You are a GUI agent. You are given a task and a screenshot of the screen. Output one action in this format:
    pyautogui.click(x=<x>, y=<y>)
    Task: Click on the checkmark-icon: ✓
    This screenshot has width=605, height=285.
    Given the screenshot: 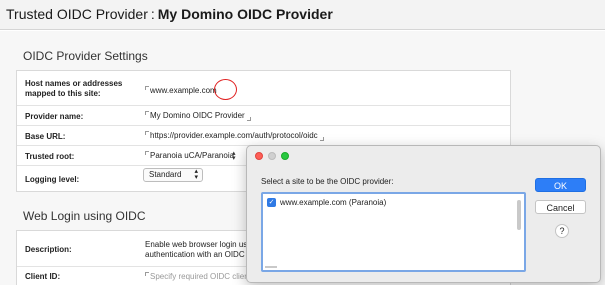 What is the action you would take?
    pyautogui.click(x=271, y=202)
    